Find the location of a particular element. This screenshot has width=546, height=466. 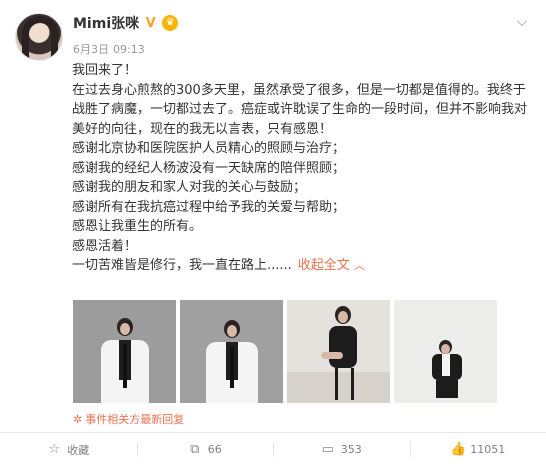

member-crown-icon: ♛ is located at coordinates (170, 23).